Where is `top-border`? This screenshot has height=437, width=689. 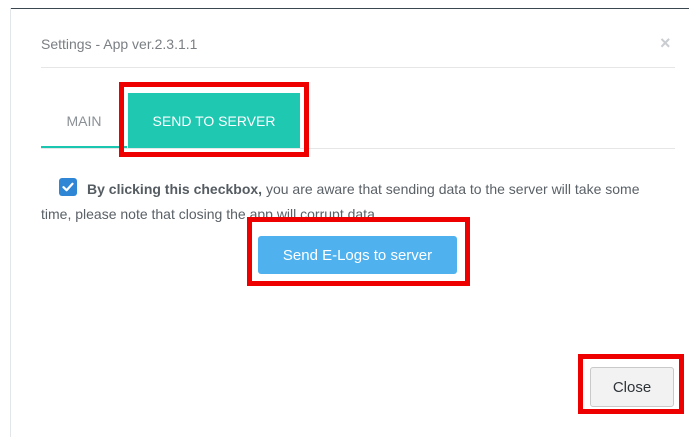
top-border is located at coordinates (349, 8).